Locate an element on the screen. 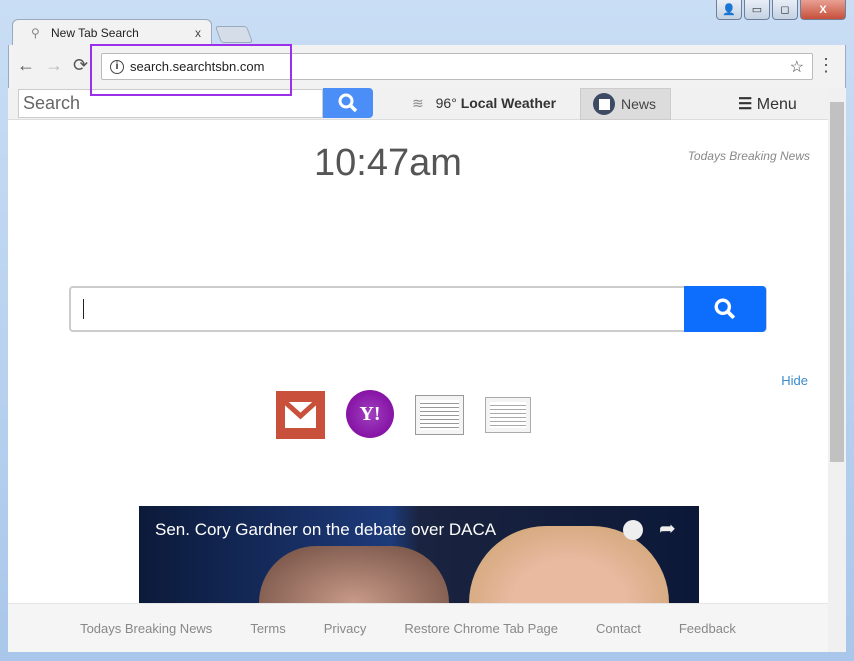 Image resolution: width=854 pixels, height=661 pixels. news-button: News is located at coordinates (625, 104).